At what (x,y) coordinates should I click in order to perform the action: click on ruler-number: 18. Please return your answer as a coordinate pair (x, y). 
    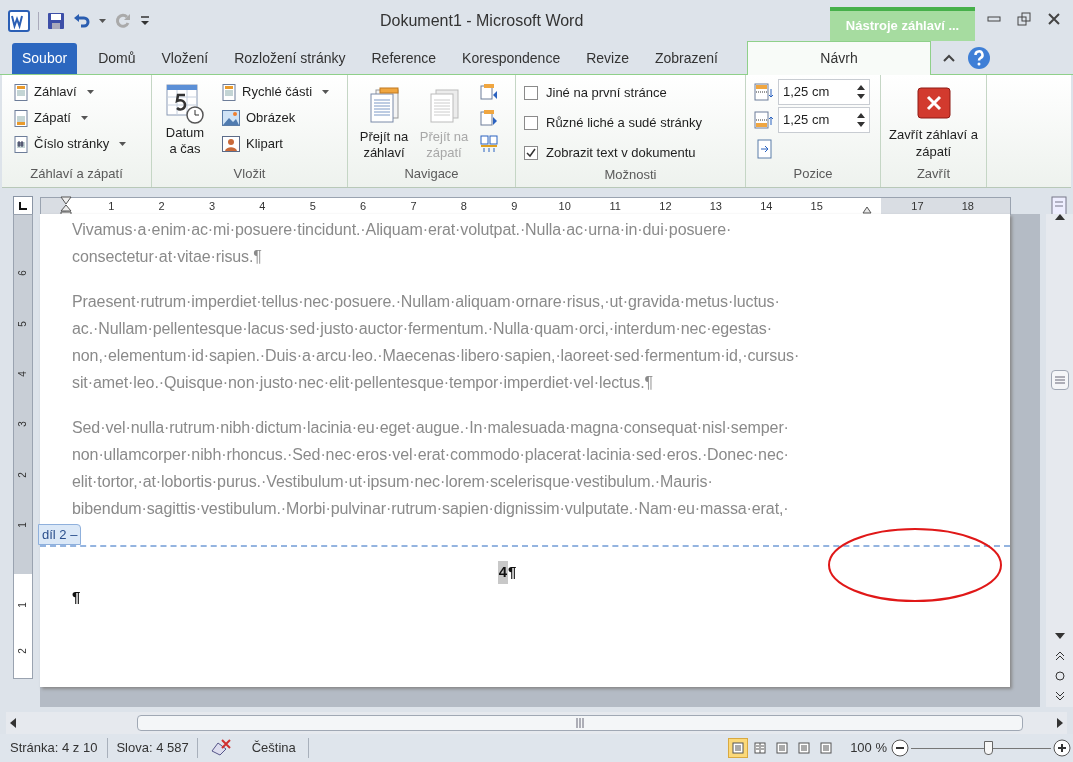
    Looking at the image, I should click on (967, 206).